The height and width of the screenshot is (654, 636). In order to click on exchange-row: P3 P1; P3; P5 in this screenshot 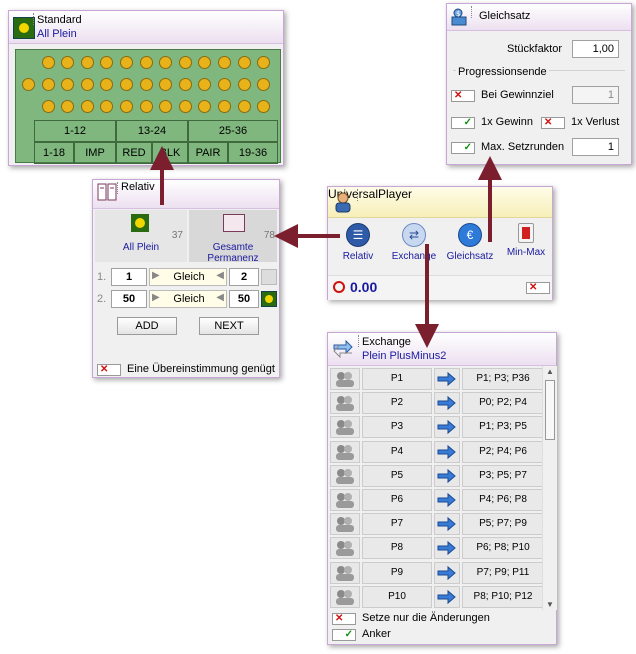, I will do `click(437, 427)`.